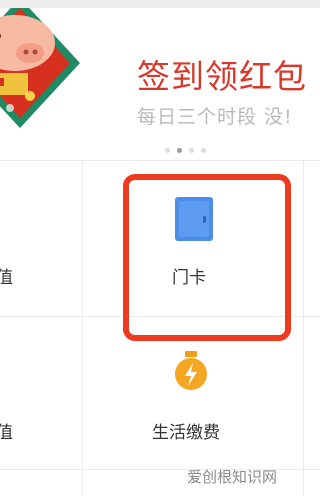 The height and width of the screenshot is (496, 320). What do you see at coordinates (186, 433) in the screenshot?
I see `service-label: 生活缴费` at bounding box center [186, 433].